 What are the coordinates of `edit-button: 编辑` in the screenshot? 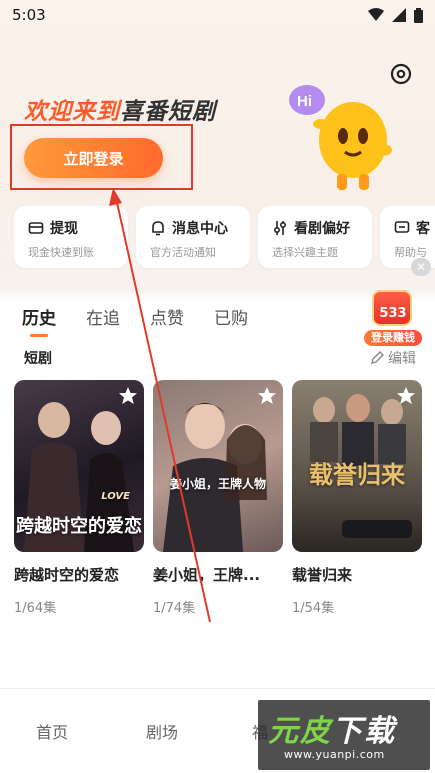 It's located at (393, 358).